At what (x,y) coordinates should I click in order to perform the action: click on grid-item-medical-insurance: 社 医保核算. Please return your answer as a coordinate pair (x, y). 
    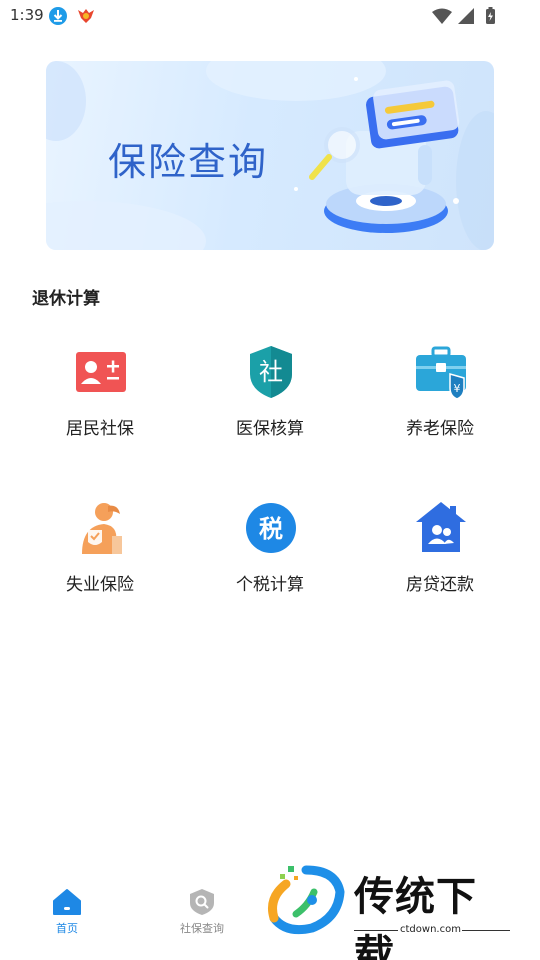
    Looking at the image, I should click on (270, 390).